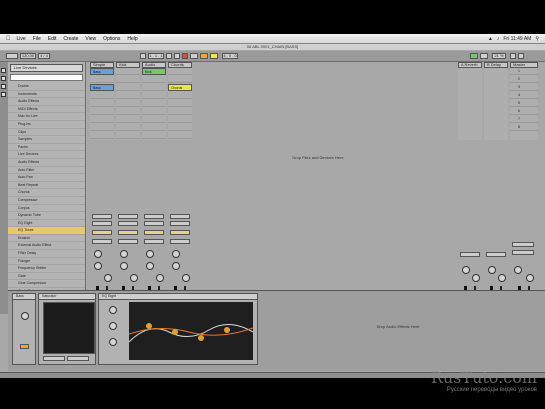 Image resolution: width=545 pixels, height=409 pixels. What do you see at coordinates (46, 110) in the screenshot?
I see `browser-item: MIDI Effects` at bounding box center [46, 110].